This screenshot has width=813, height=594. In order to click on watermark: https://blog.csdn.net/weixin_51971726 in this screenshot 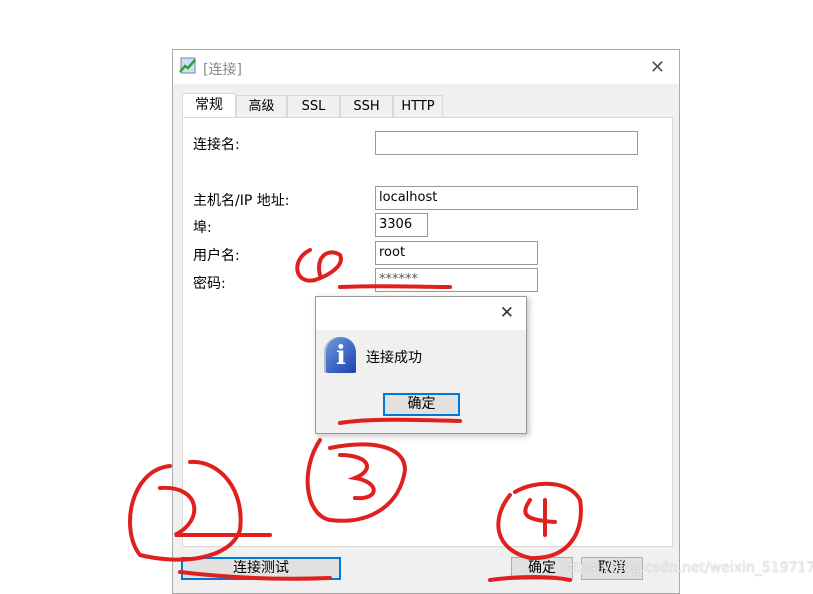, I will do `click(686, 568)`.